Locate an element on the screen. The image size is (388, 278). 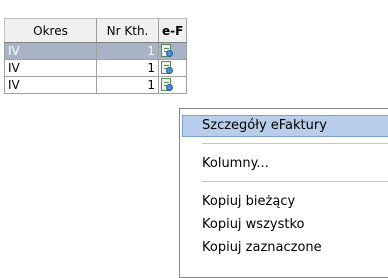
menu-item-kopiuj-zaznaczone: Kopiuj zaznaczone is located at coordinates (285, 248).